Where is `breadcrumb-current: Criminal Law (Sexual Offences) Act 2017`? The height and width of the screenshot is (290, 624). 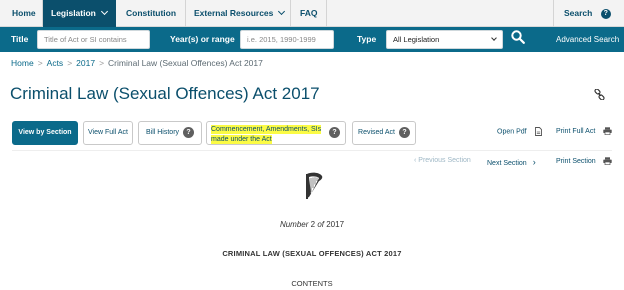
breadcrumb-current: Criminal Law (Sexual Offences) Act 2017 is located at coordinates (185, 63).